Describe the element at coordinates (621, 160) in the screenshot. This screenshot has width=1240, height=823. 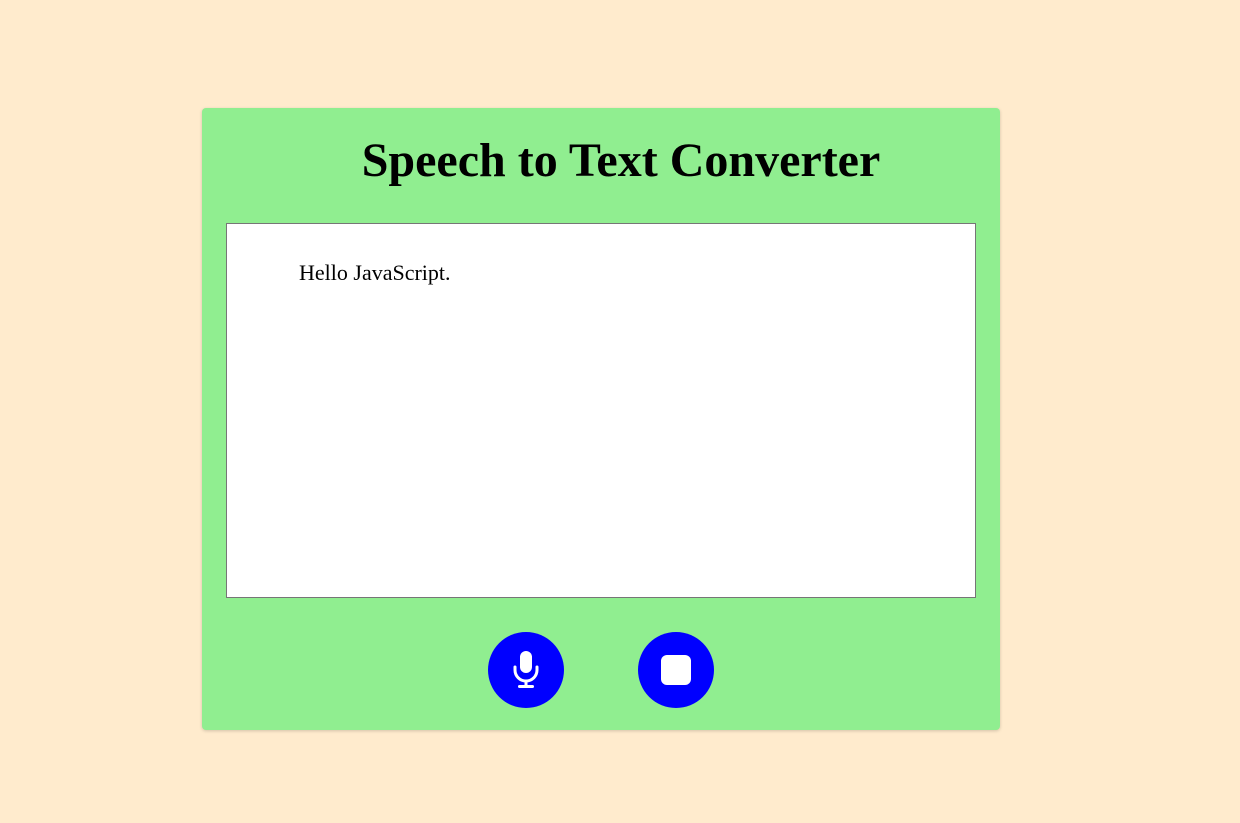
I see `page-title: Speech to Text Converter` at that location.